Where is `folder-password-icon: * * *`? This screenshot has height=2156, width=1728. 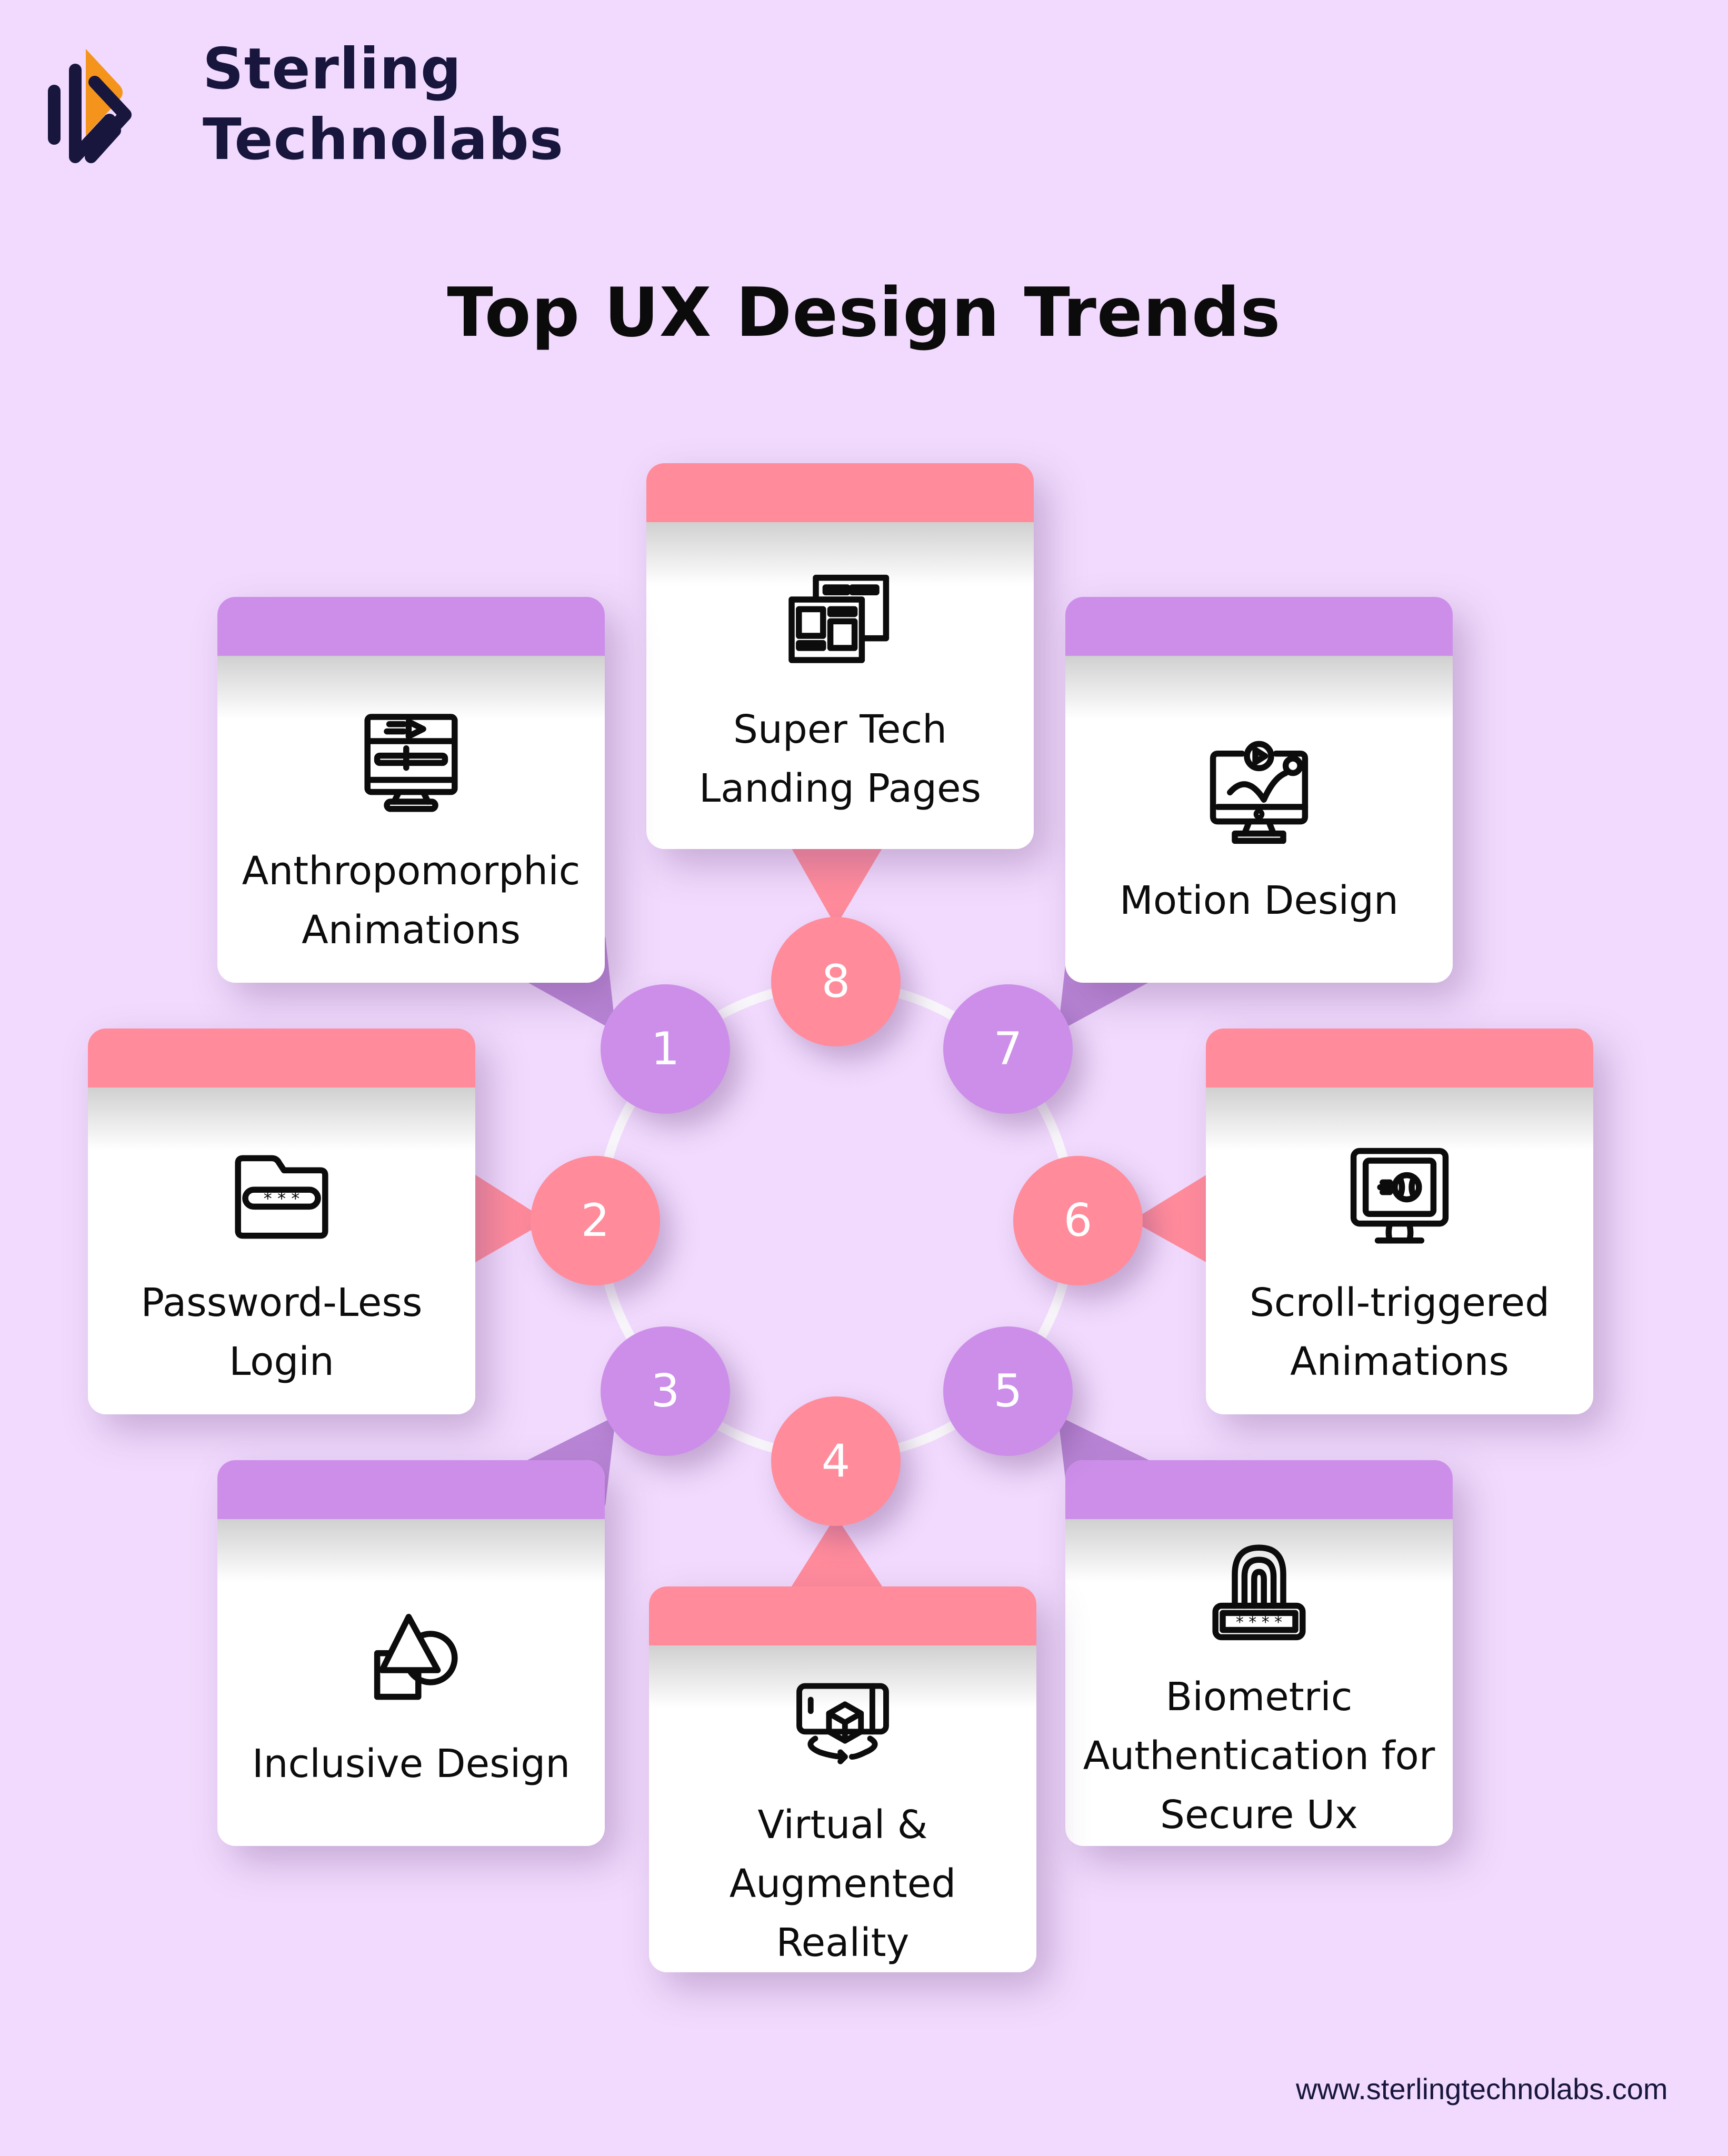
folder-password-icon: * * * is located at coordinates (282, 1197).